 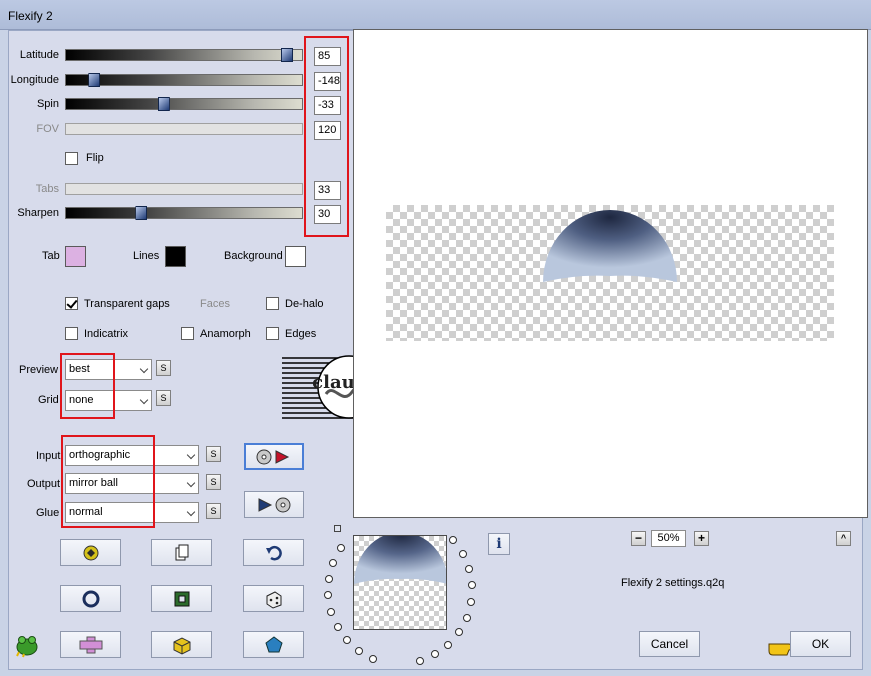 What do you see at coordinates (213, 511) in the screenshot?
I see `glue-small-button: S` at bounding box center [213, 511].